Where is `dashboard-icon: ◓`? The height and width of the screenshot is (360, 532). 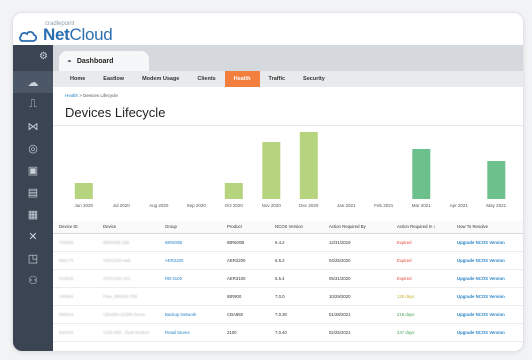
dashboard-icon: ◓ is located at coordinates (69, 61).